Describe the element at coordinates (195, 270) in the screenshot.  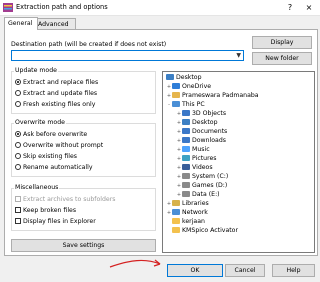
I see `ok-button: OK` at that location.